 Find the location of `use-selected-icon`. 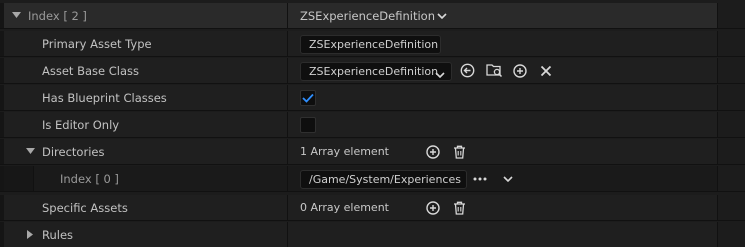

use-selected-icon is located at coordinates (467, 70).